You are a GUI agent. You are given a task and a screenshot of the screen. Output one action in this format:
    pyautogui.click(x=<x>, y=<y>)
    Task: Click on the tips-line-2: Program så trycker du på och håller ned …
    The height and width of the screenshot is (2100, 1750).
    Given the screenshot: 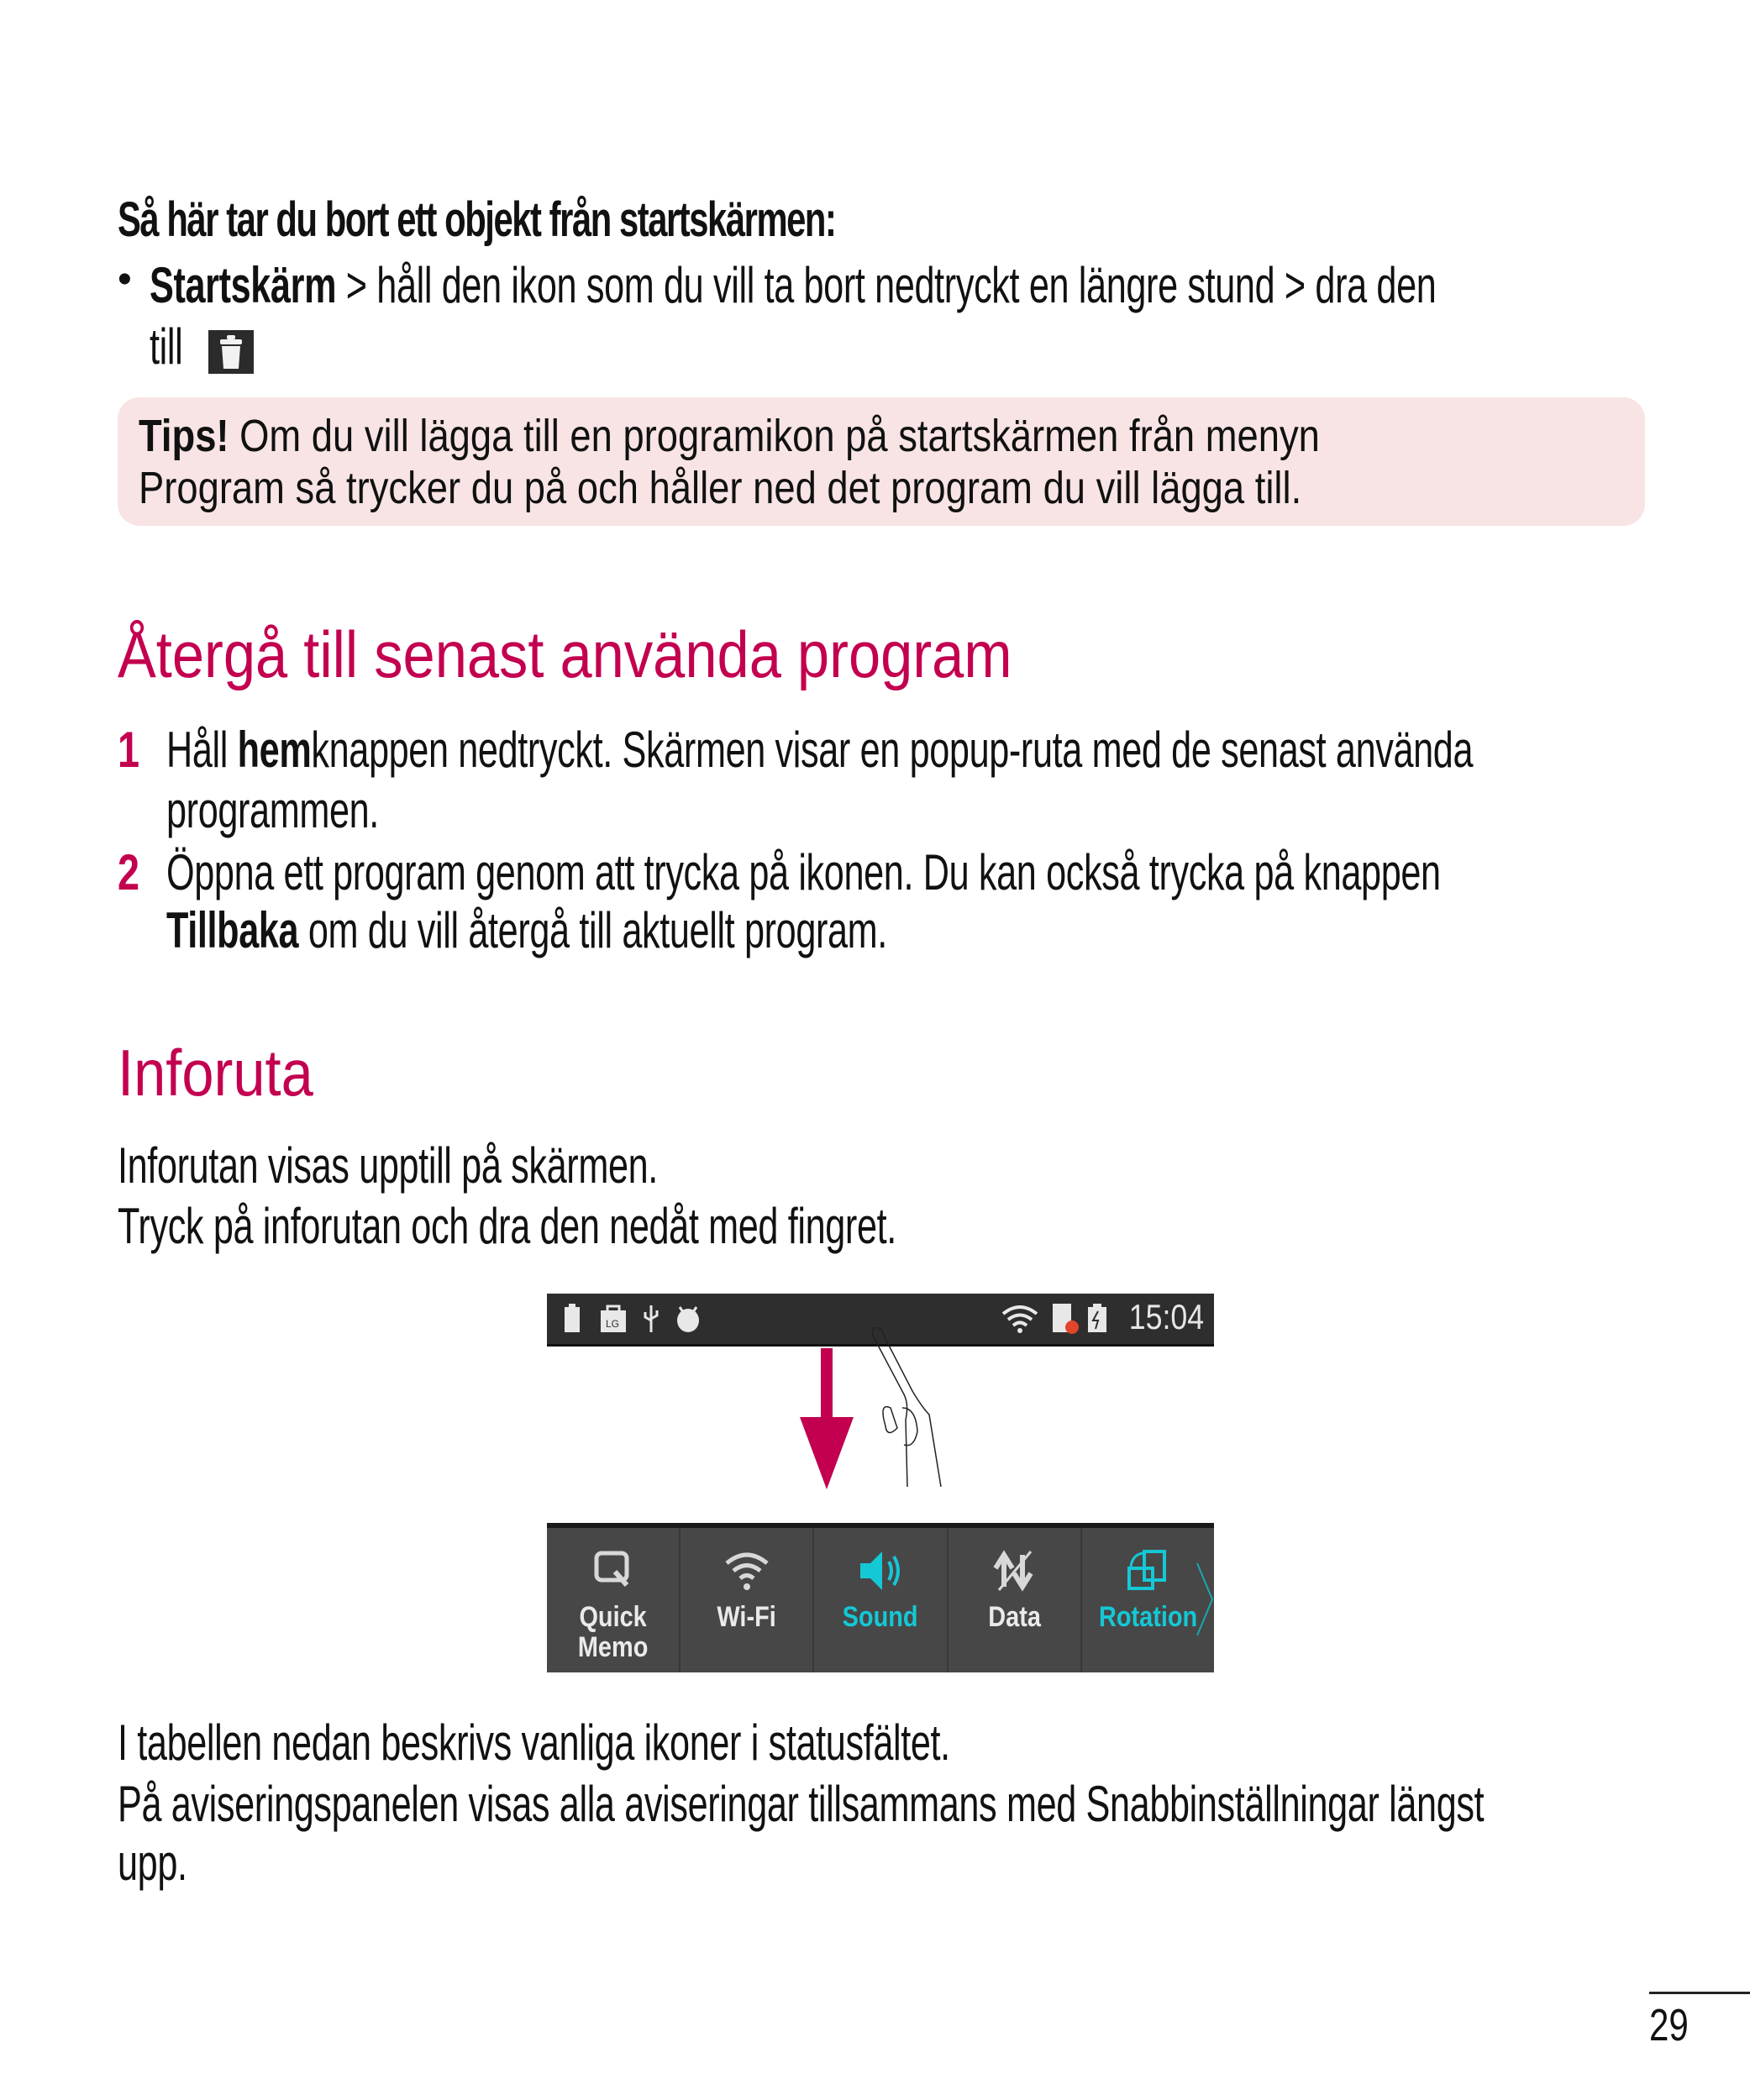 What is the action you would take?
    pyautogui.click(x=721, y=488)
    